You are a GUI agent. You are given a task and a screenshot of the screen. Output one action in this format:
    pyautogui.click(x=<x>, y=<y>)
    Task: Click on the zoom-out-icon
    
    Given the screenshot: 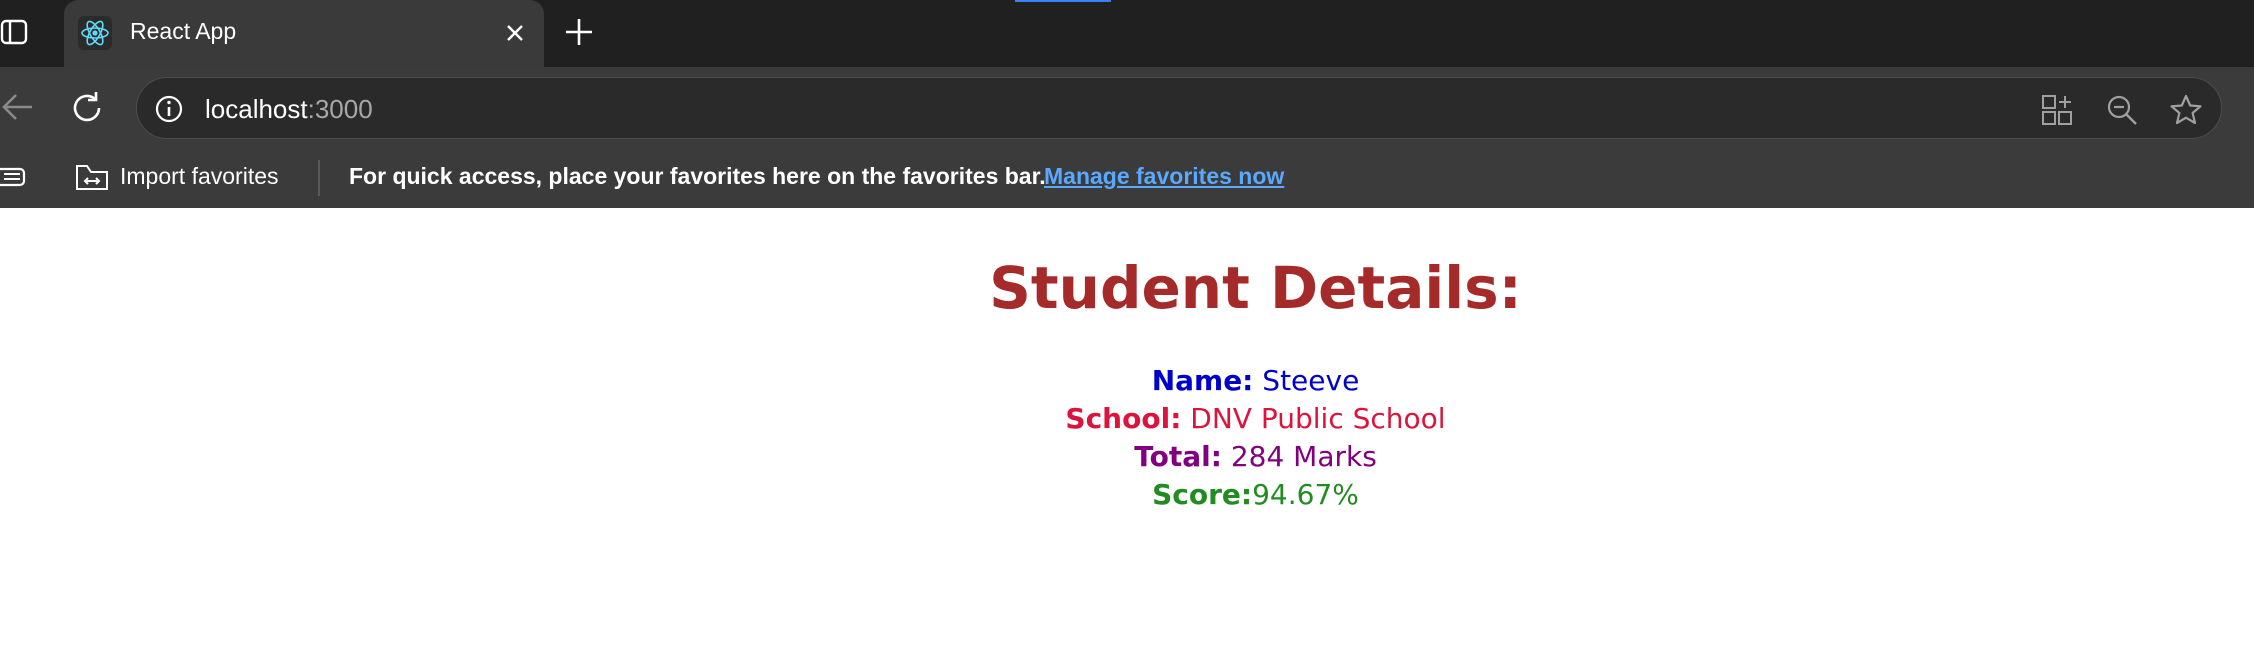 What is the action you would take?
    pyautogui.click(x=2122, y=110)
    